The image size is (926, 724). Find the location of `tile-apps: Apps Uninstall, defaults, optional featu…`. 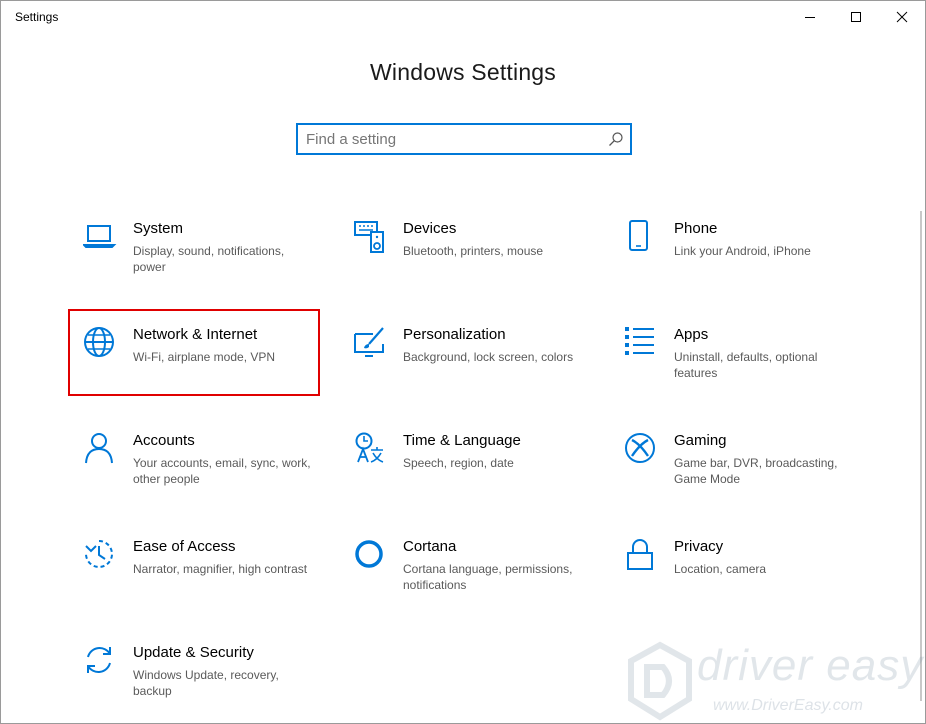

tile-apps: Apps Uninstall, defaults, optional featu… is located at coordinates (737, 366).